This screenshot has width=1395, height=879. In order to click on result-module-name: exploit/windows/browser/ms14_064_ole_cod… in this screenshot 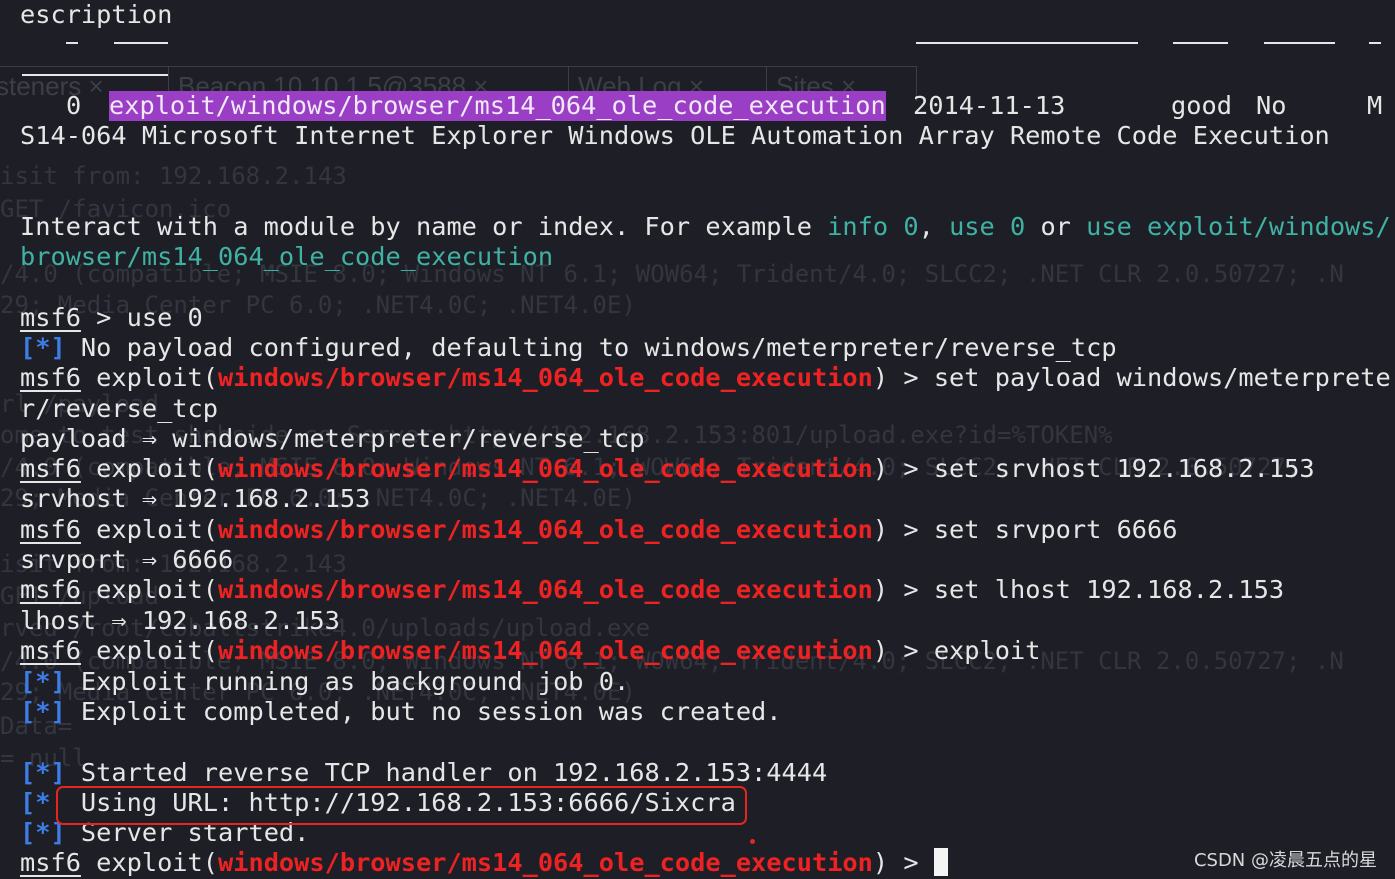, I will do `click(497, 106)`.